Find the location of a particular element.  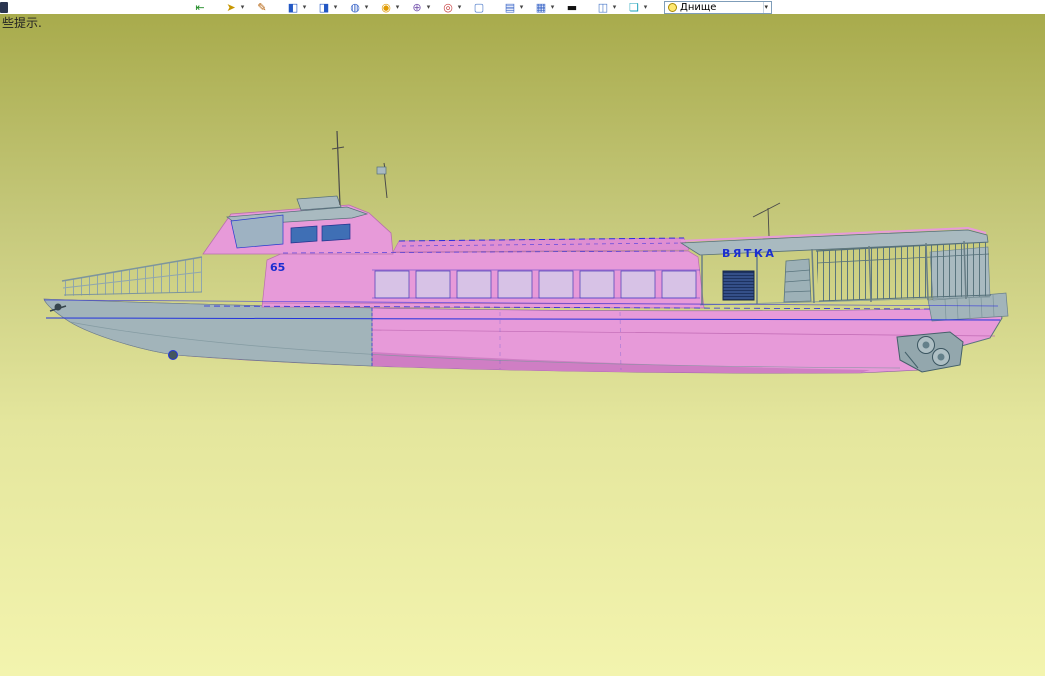

vessel-name-label: ВЯТКА is located at coordinates (749, 253).